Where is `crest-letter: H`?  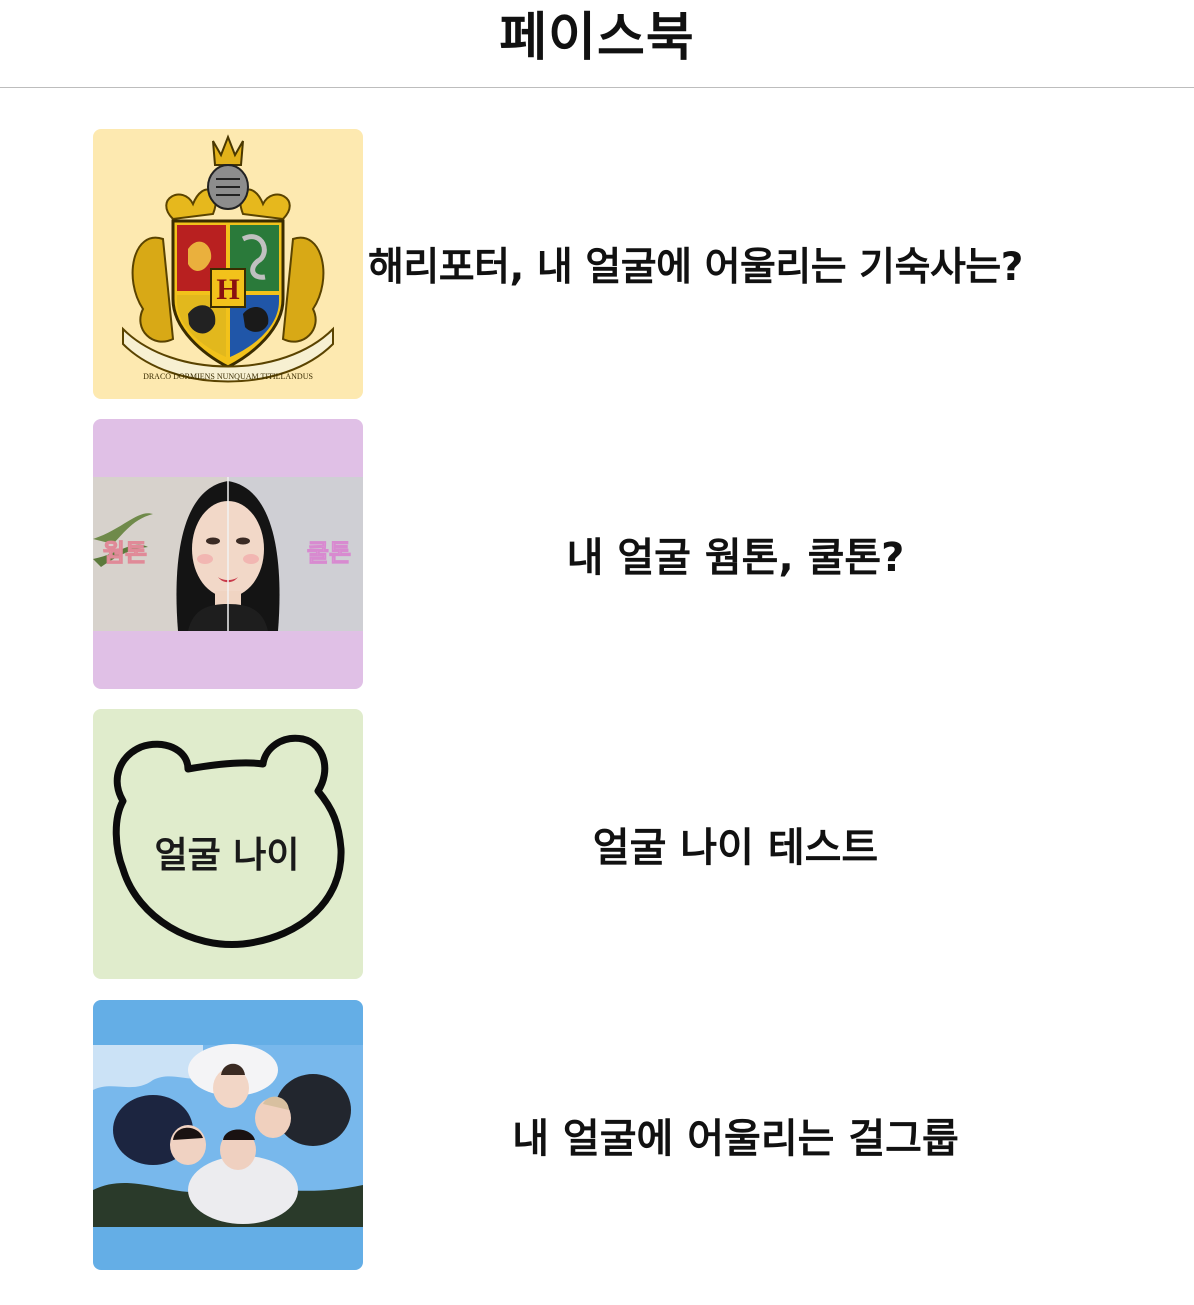 crest-letter: H is located at coordinates (227, 289).